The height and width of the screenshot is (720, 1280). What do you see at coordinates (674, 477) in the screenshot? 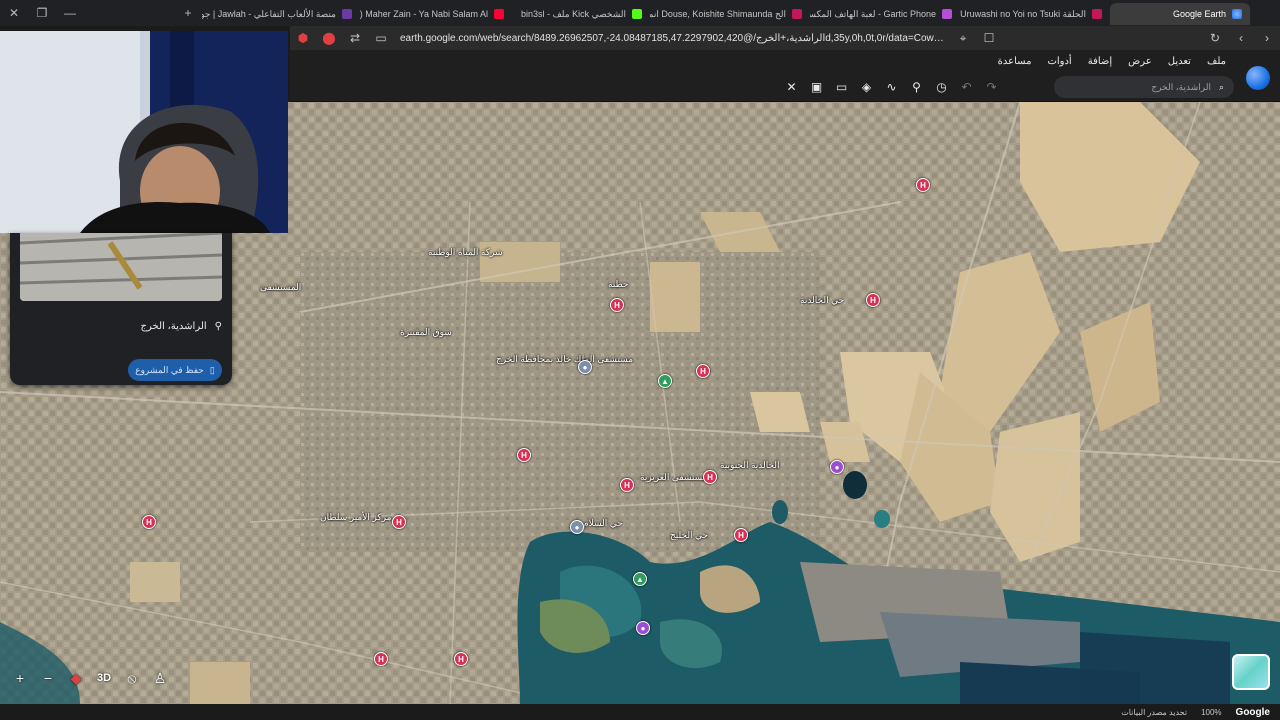
I see `map-label: مستشفى العزيزية` at bounding box center [674, 477].